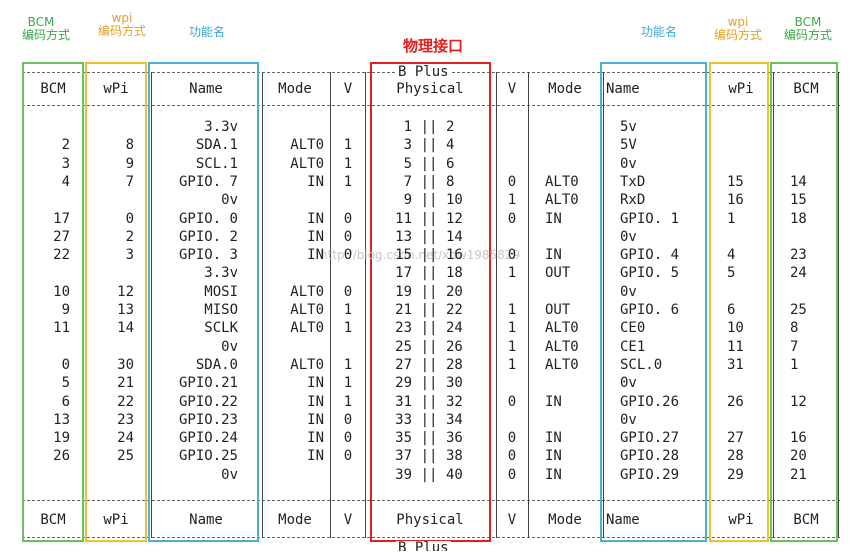  Describe the element at coordinates (430, 520) in the screenshot. I see `footer-physical: Physical` at that location.